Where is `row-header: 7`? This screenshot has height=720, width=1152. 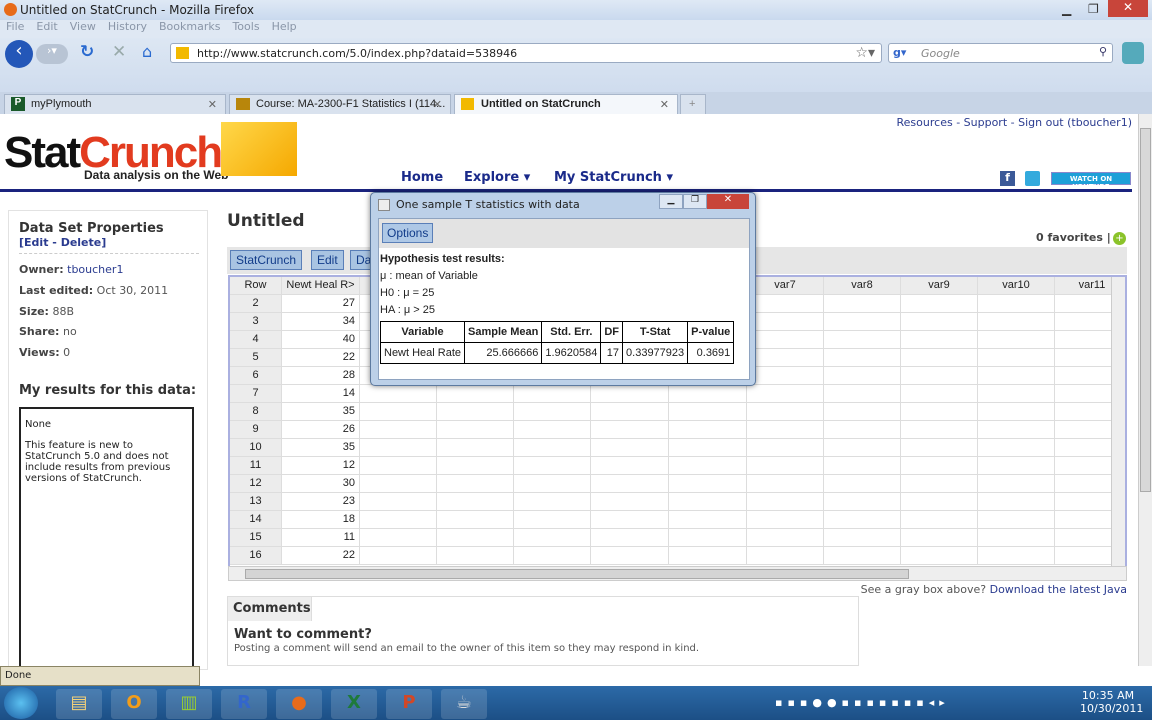 row-header: 7 is located at coordinates (256, 394).